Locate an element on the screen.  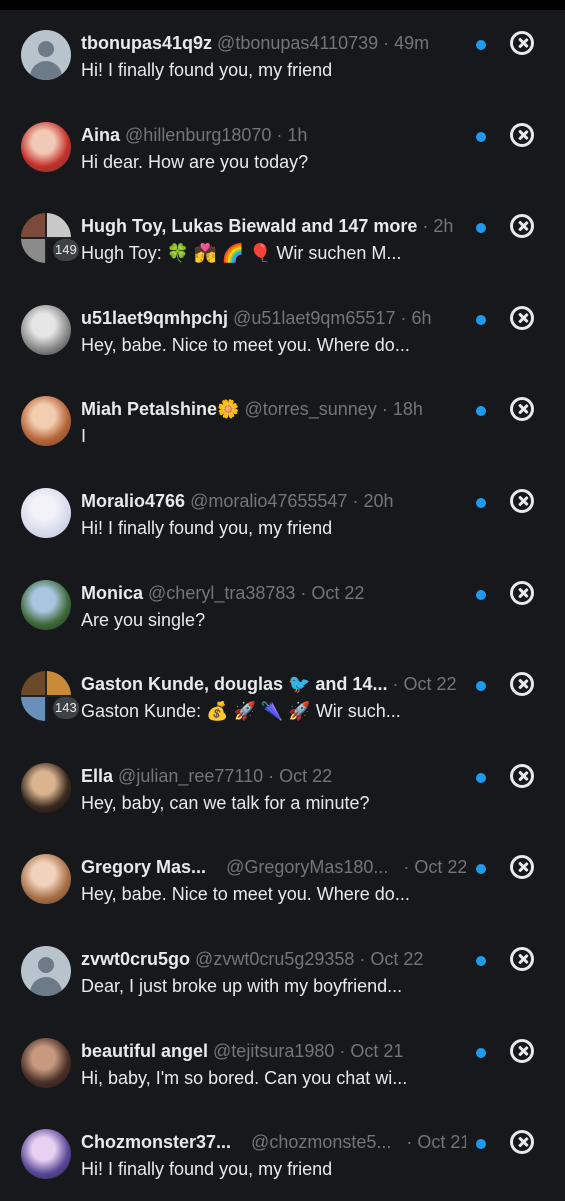
conversation-name: beautiful angel is located at coordinates (145, 1050).